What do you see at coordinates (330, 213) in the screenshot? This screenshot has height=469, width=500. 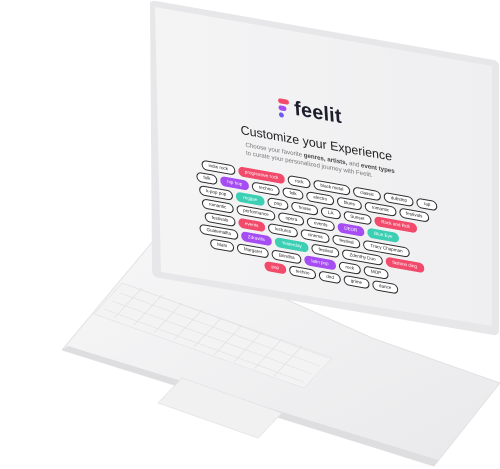 I see `tag-chip: LA` at bounding box center [330, 213].